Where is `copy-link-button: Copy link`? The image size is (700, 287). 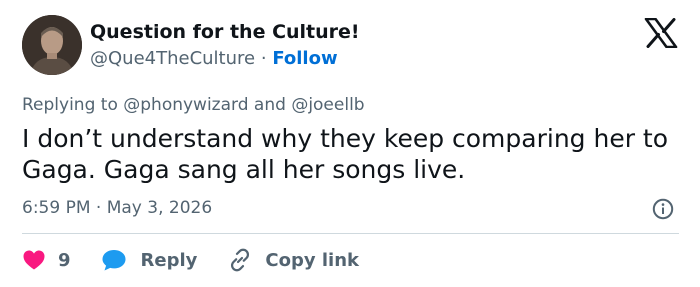 copy-link-button: Copy link is located at coordinates (293, 260).